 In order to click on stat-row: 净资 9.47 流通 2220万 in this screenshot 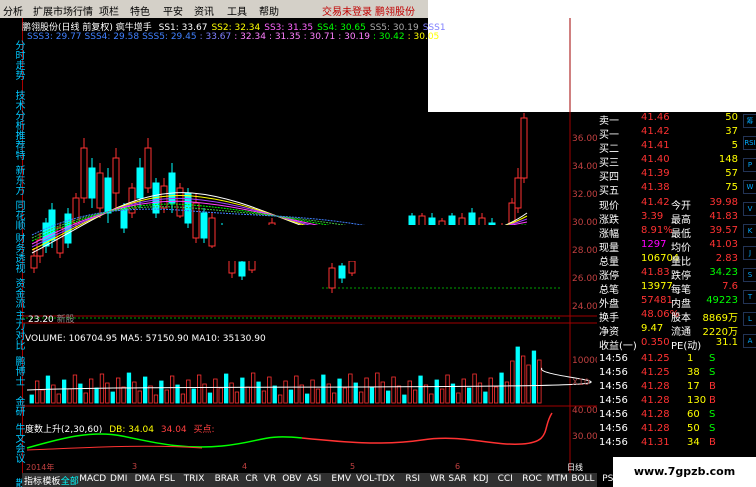, I will do `click(669, 330)`.